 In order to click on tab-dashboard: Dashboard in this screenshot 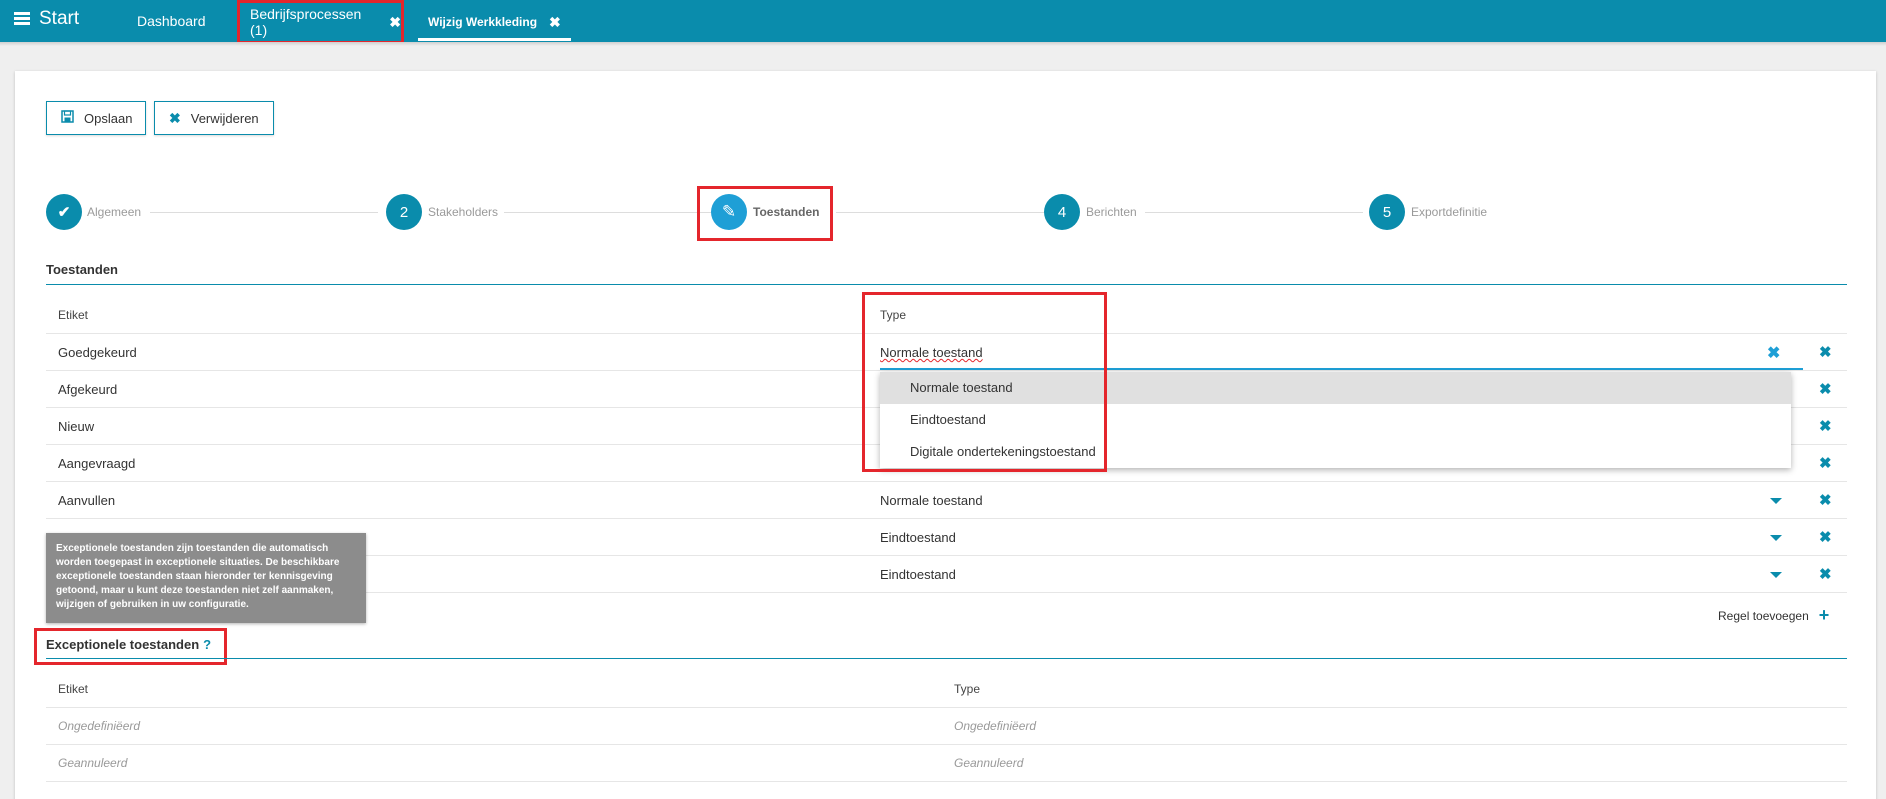, I will do `click(171, 21)`.